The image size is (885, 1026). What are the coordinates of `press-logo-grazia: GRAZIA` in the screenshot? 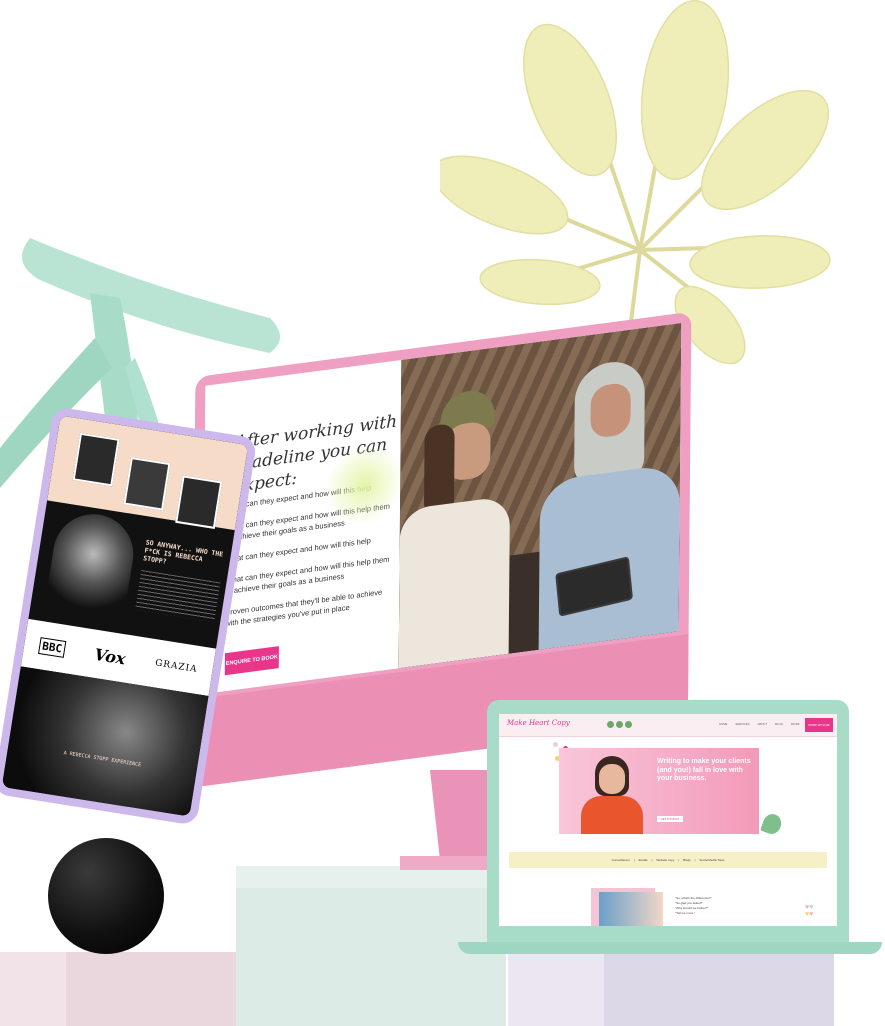 It's located at (176, 666).